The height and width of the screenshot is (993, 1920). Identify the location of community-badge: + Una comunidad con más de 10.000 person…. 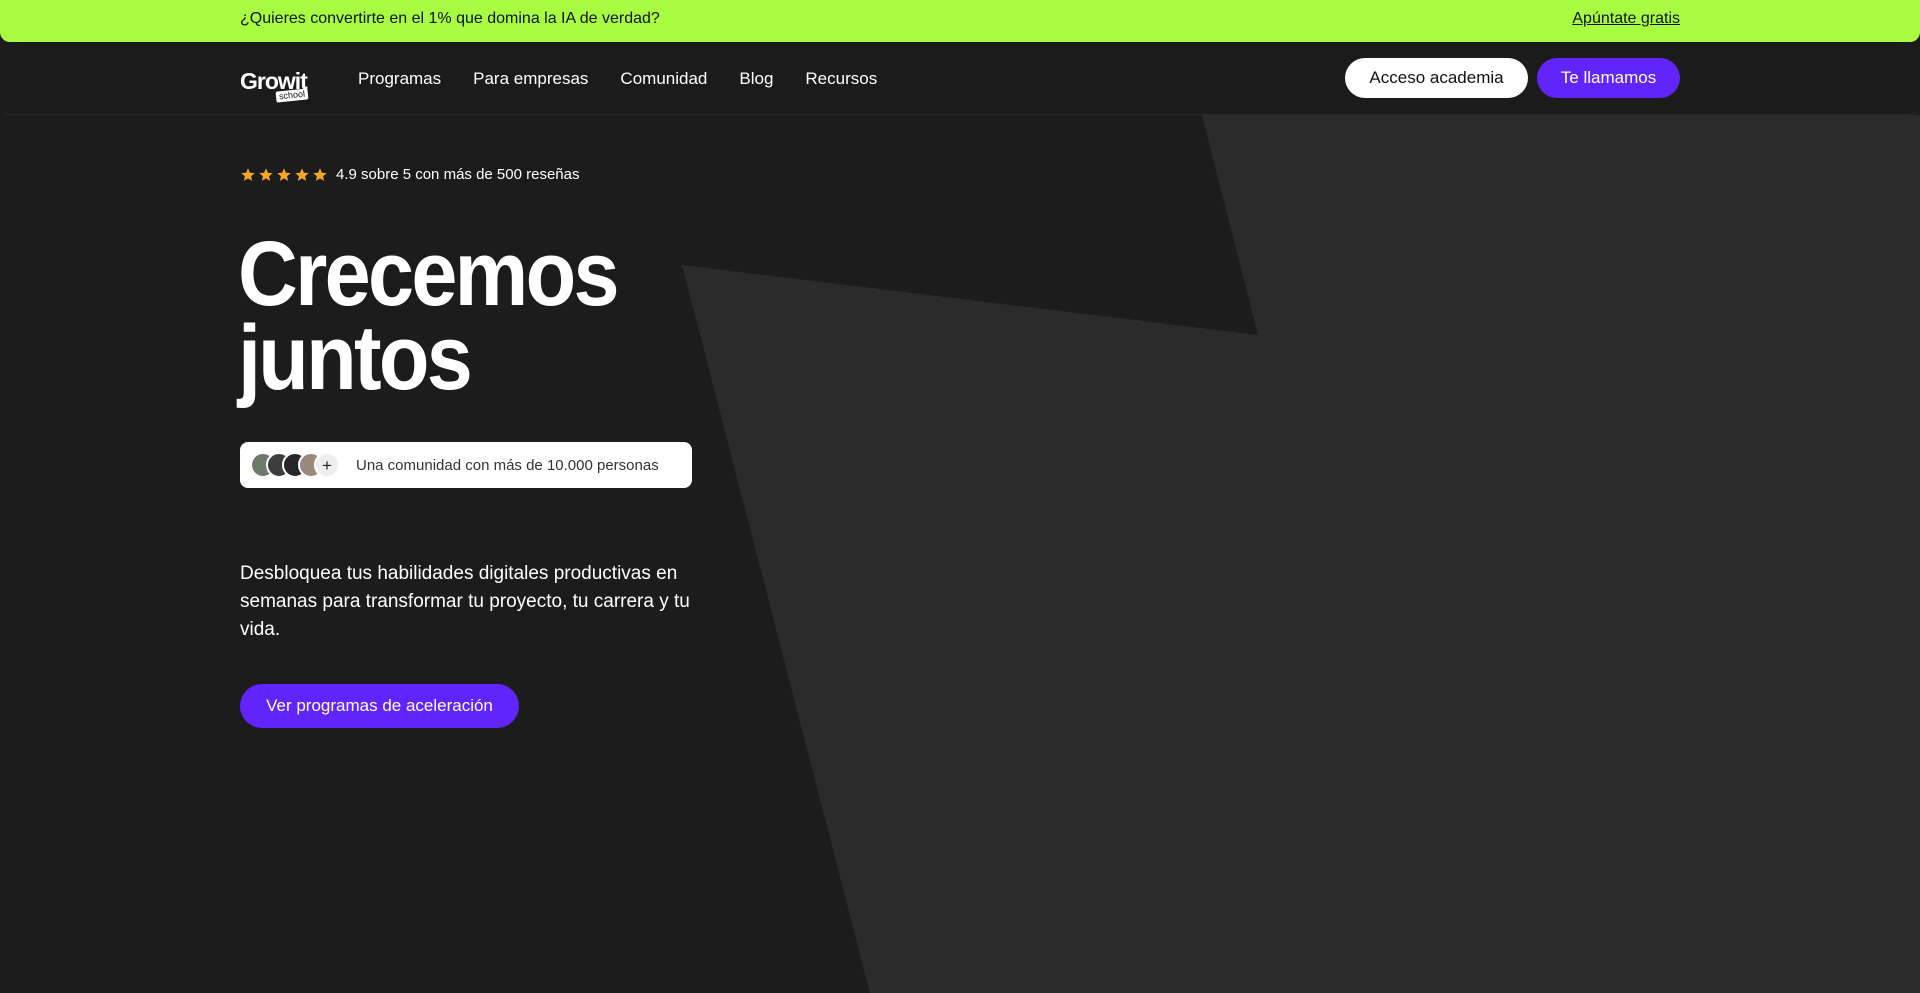
(466, 465).